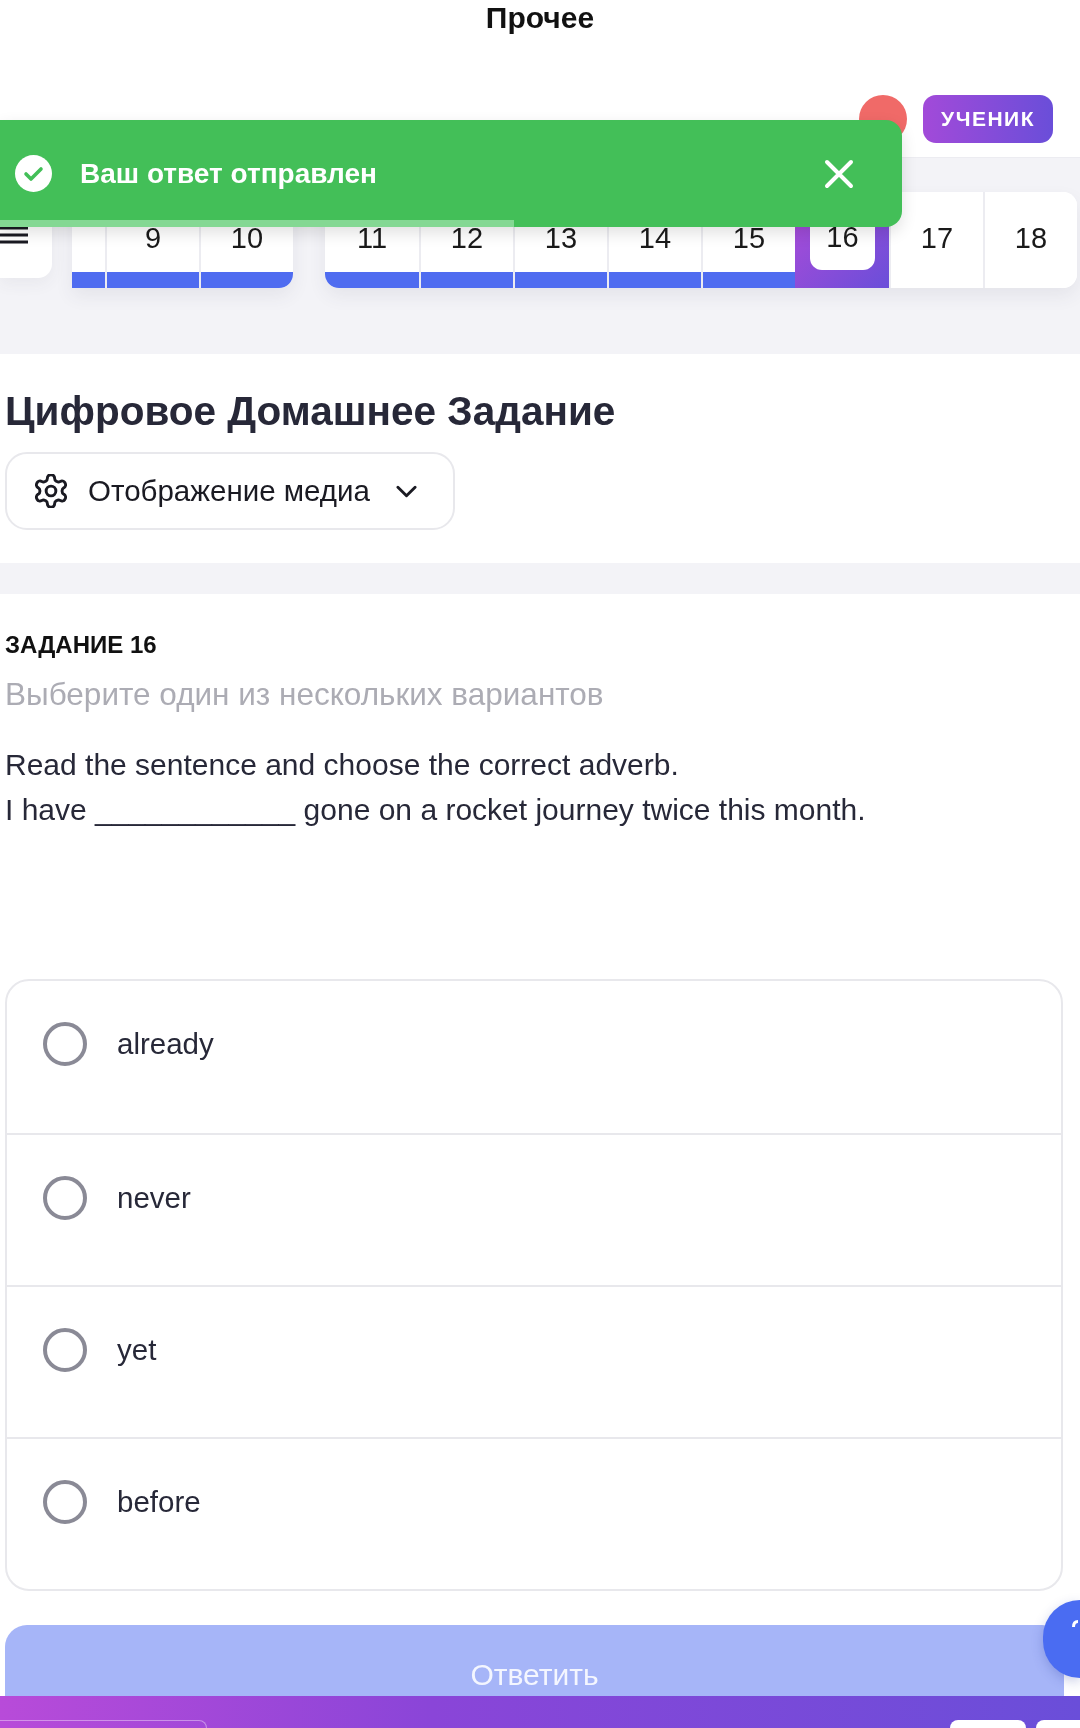 The image size is (1080, 1728). Describe the element at coordinates (311, 411) in the screenshot. I see `assignment-title: Цифровое Домашнее Задание` at that location.